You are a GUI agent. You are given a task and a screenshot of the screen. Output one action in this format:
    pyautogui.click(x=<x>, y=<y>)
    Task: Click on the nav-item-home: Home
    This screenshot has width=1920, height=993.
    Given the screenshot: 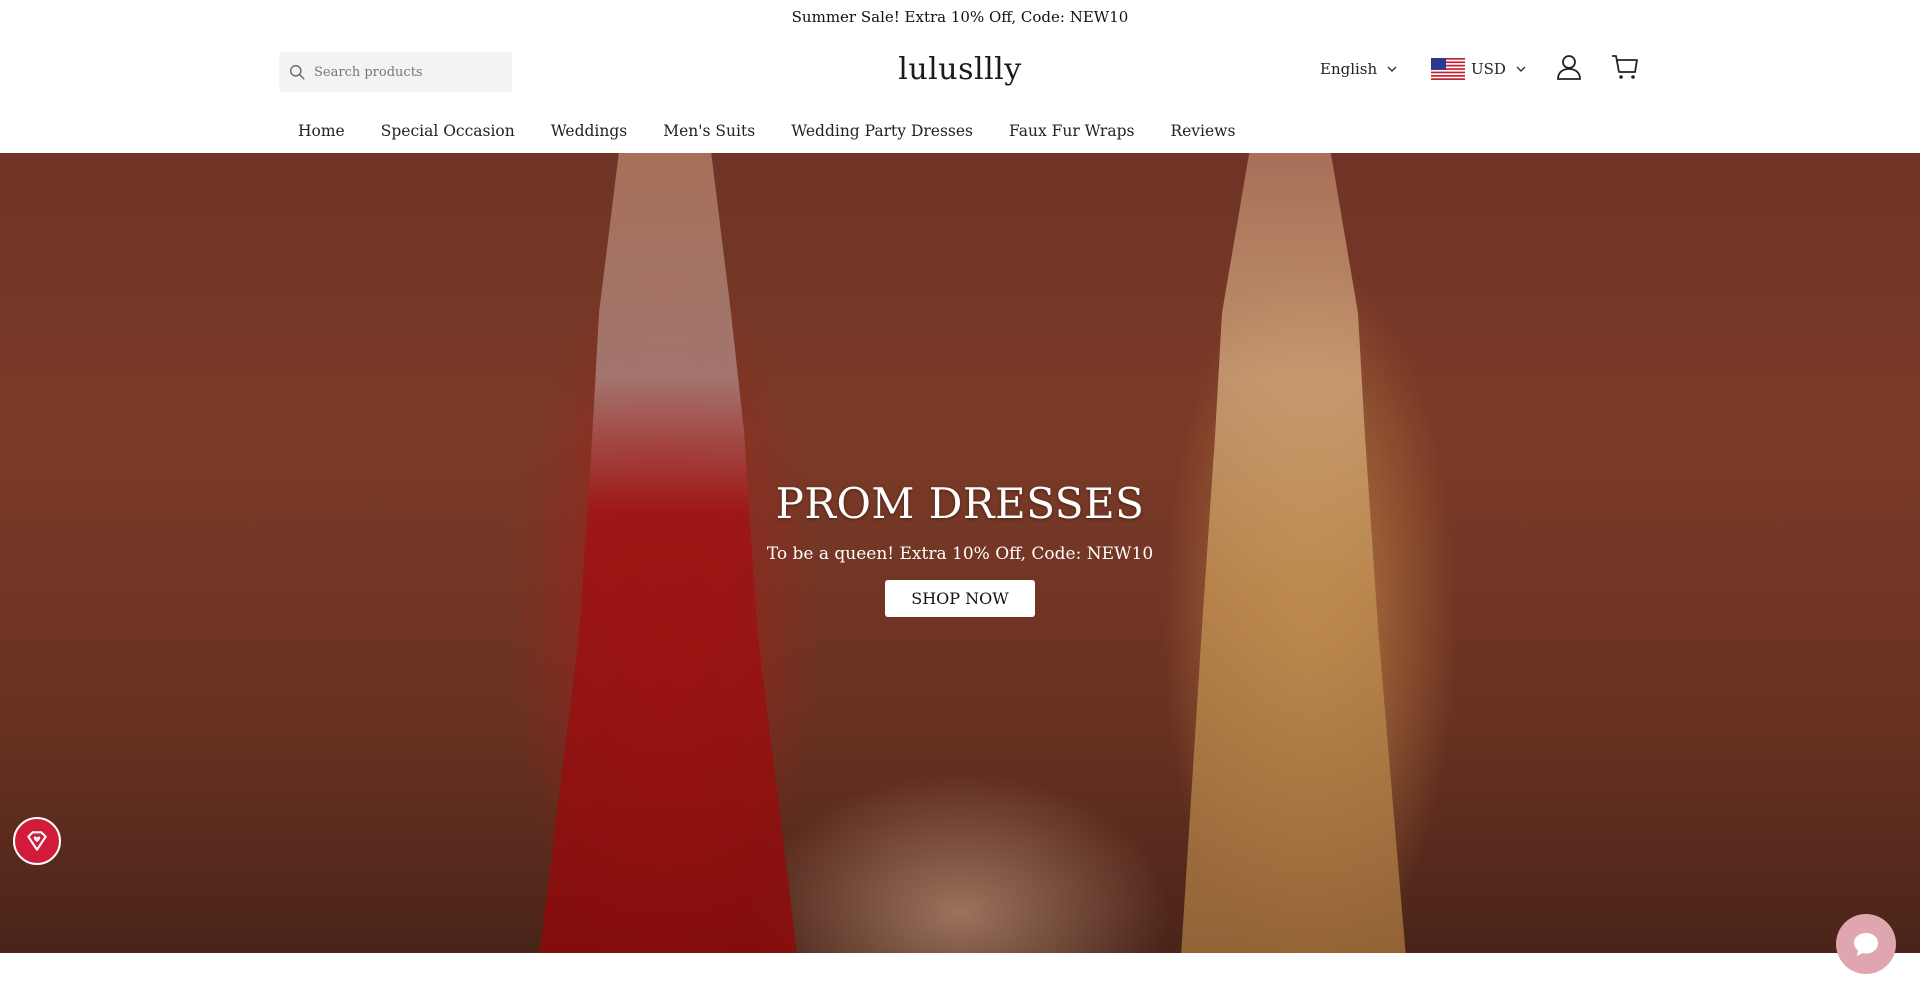 What is the action you would take?
    pyautogui.click(x=321, y=131)
    